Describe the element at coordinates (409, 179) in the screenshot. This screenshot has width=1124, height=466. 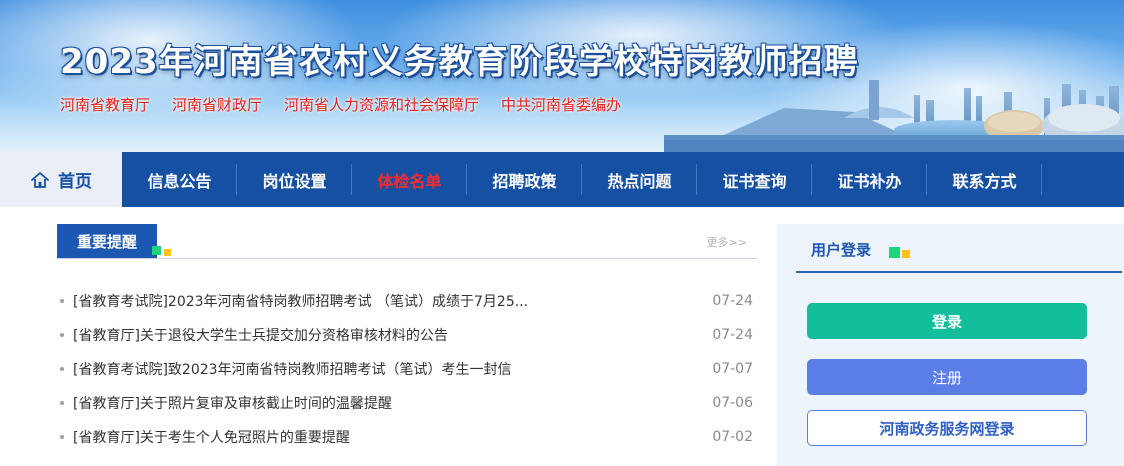
I see `nav-item-medical-exam-list: 体检名单` at that location.